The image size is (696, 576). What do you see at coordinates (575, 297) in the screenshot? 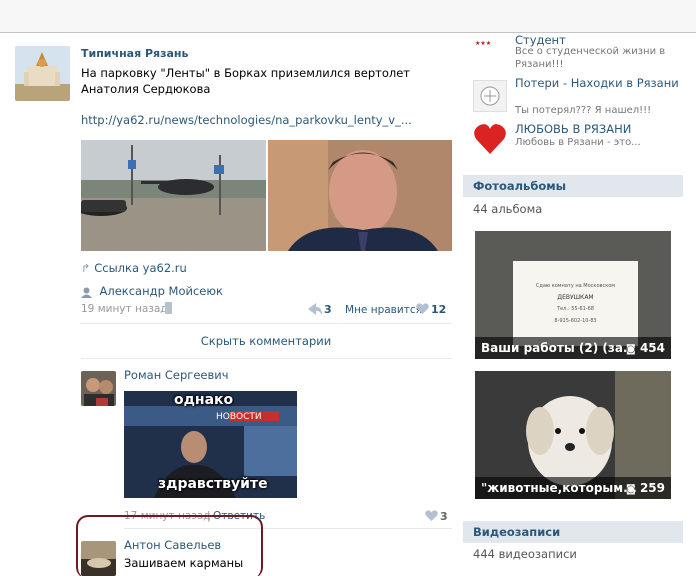
I see `notice-line: ДЕВУШКАМ` at bounding box center [575, 297].